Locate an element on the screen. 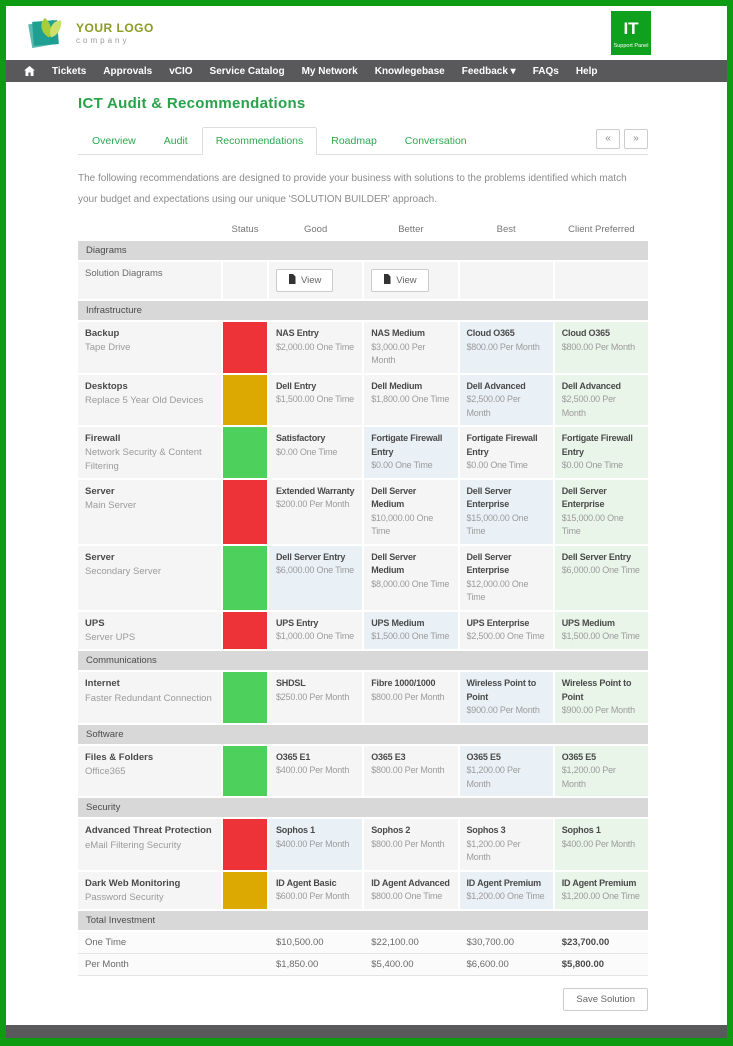 The height and width of the screenshot is (1046, 733). nav-item-faqs: FAQs is located at coordinates (546, 71).